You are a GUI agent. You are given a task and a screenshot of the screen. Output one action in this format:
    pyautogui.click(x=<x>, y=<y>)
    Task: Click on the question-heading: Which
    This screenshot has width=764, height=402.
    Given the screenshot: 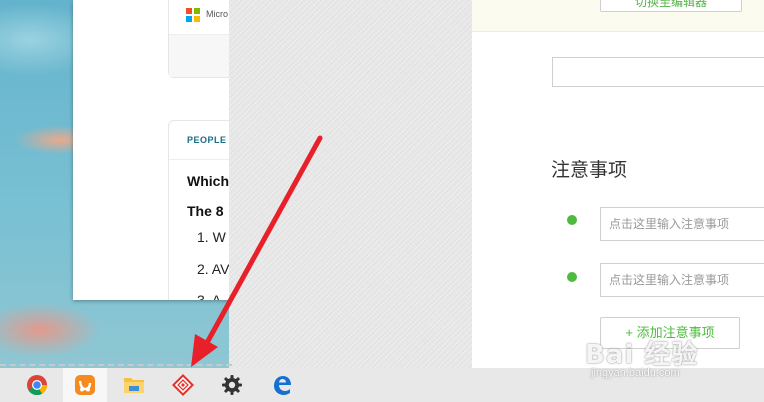 What is the action you would take?
    pyautogui.click(x=208, y=181)
    